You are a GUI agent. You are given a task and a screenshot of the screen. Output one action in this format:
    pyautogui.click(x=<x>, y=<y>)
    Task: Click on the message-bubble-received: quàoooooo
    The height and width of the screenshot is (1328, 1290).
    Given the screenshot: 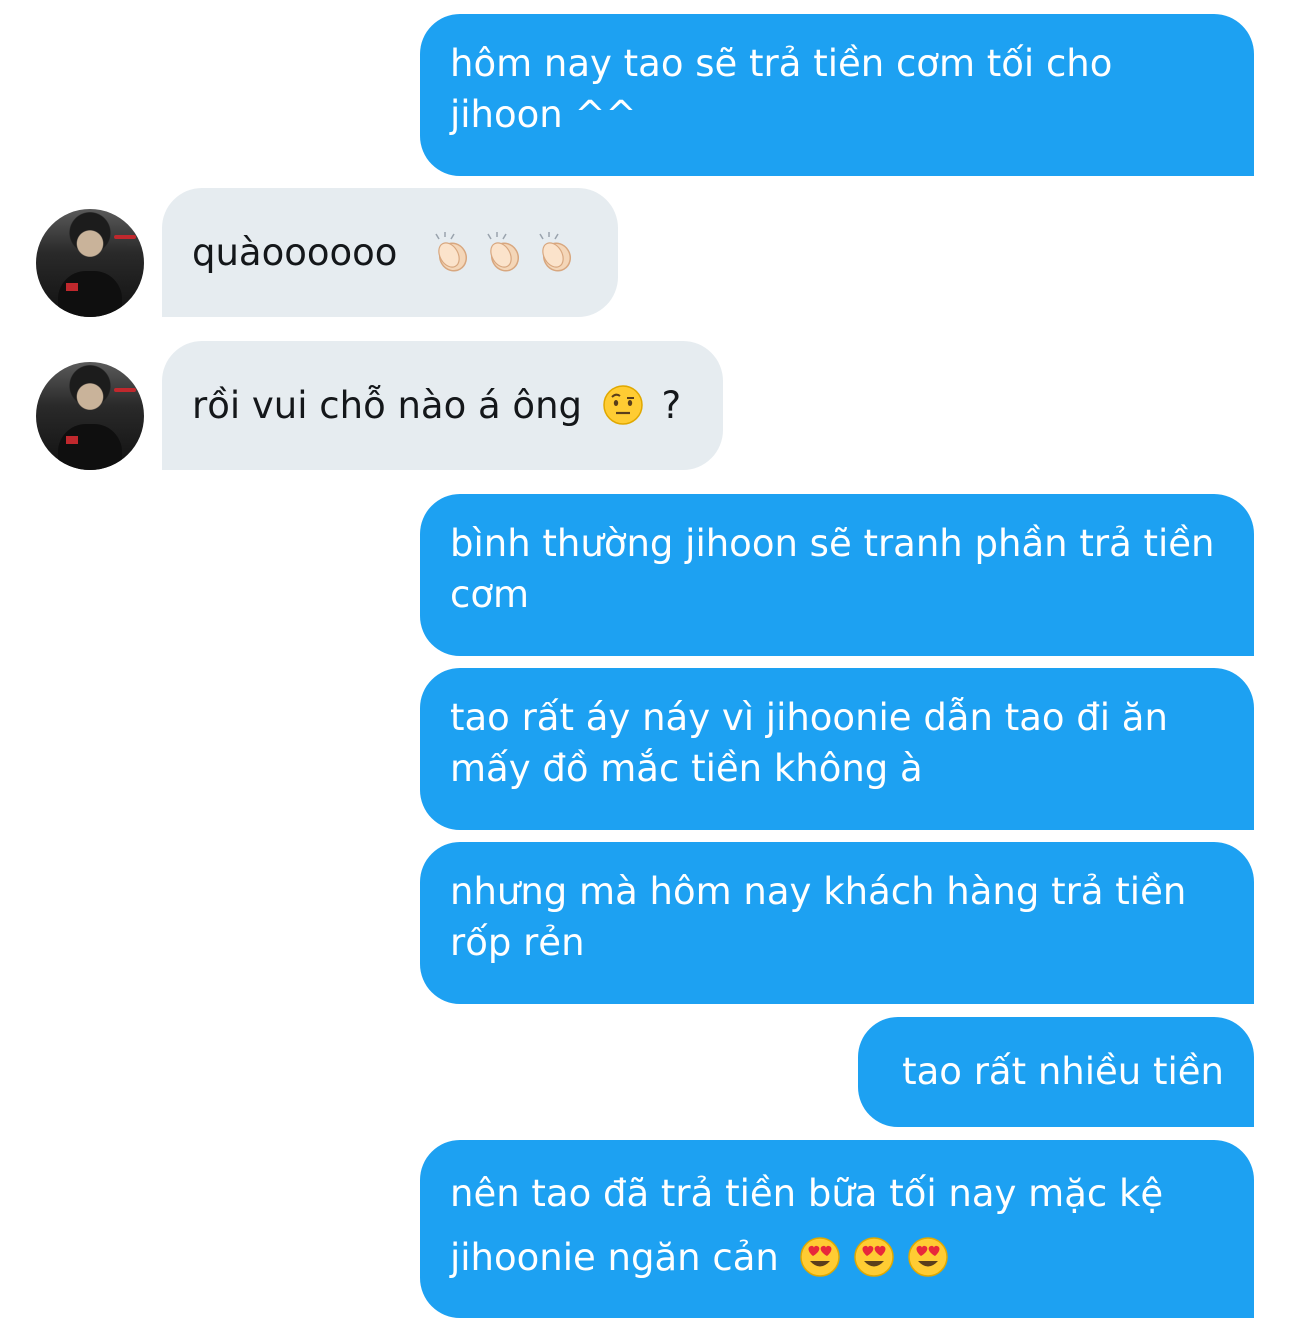 What is the action you would take?
    pyautogui.click(x=390, y=252)
    